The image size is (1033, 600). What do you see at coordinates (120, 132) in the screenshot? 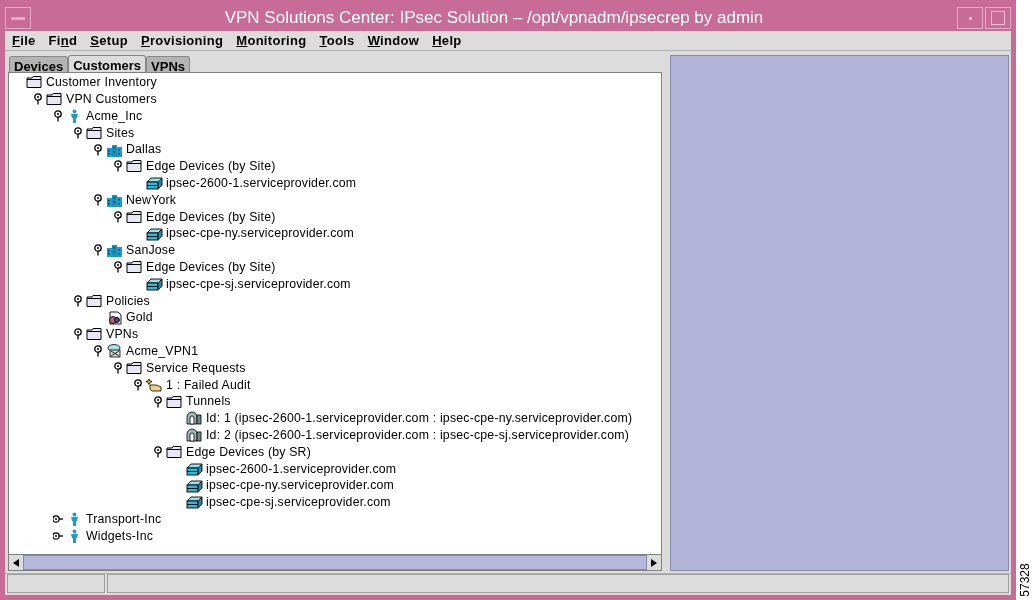
I see `tree-item: Sites` at bounding box center [120, 132].